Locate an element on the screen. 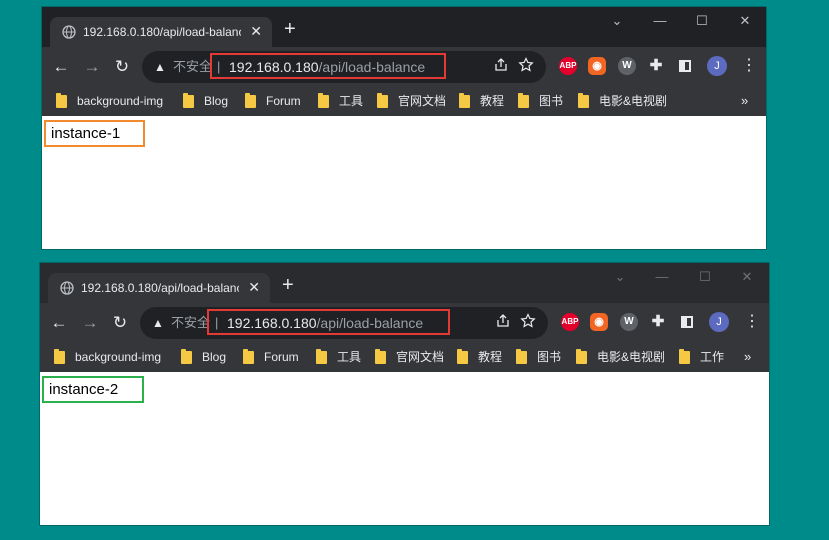  bookmark-label: 图书 is located at coordinates (551, 101).